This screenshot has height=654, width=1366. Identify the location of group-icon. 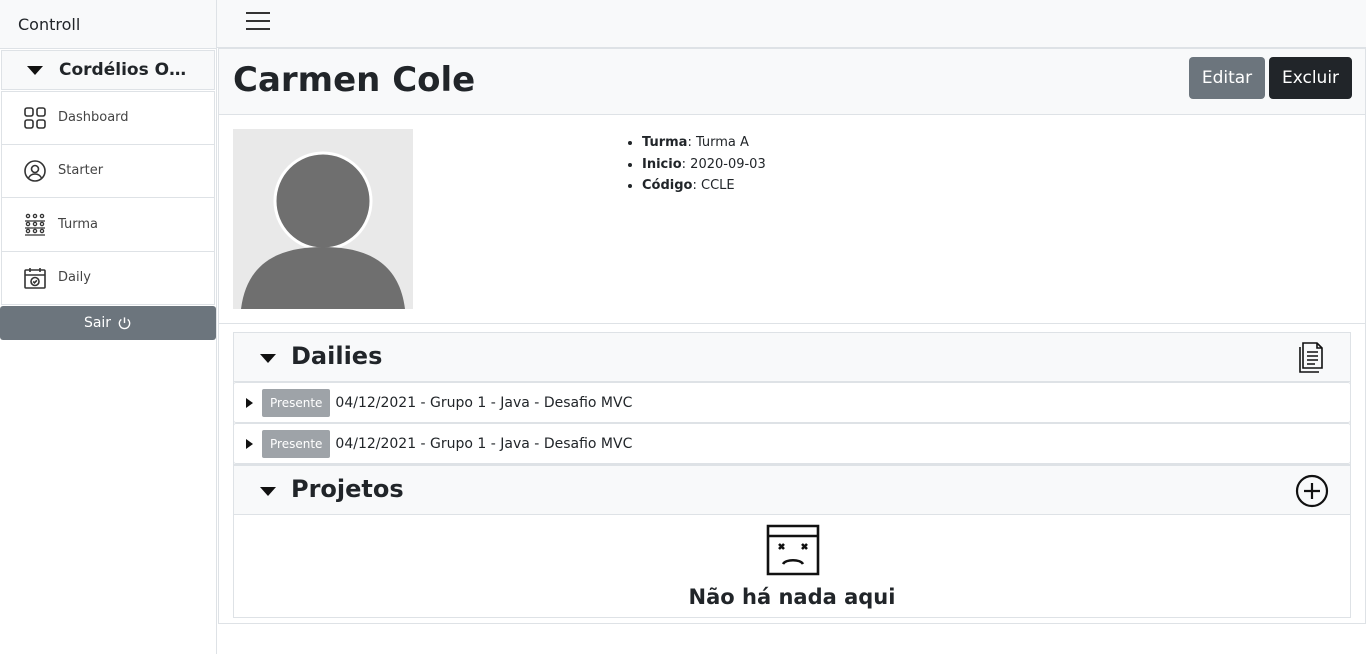
(35, 224).